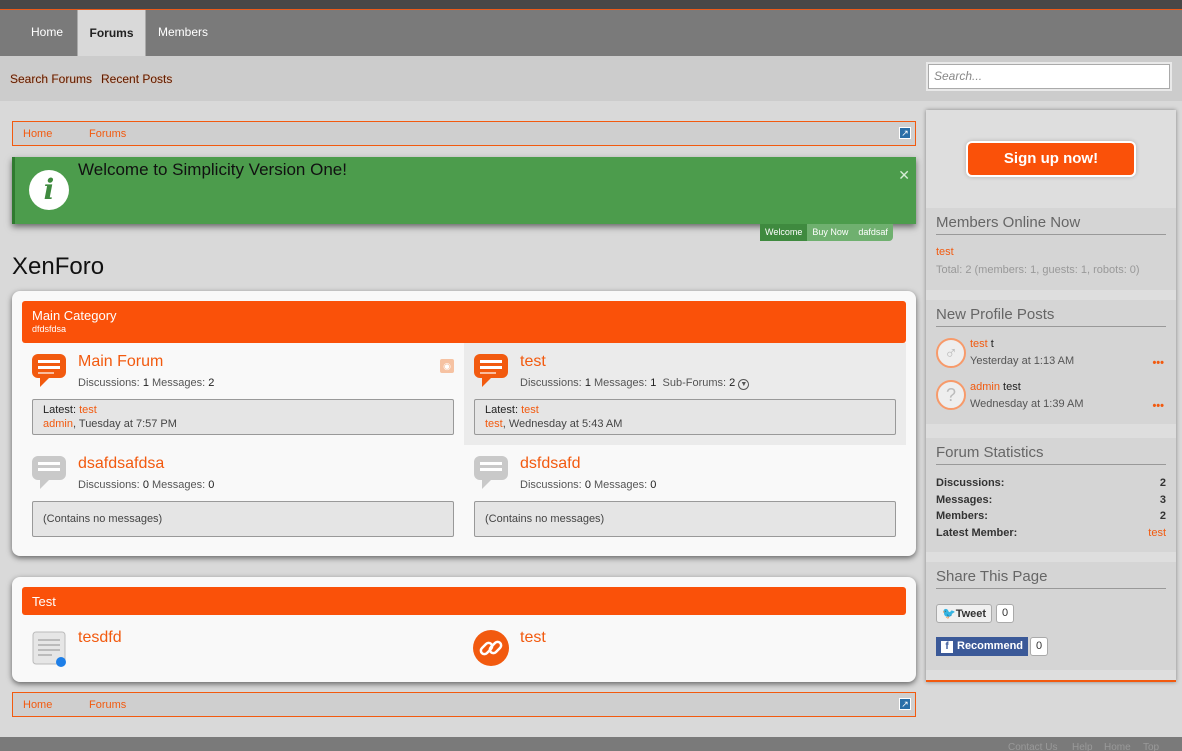 The image size is (1182, 751). I want to click on forum-stats: Discussions: 1 Messages: 2, so click(146, 383).